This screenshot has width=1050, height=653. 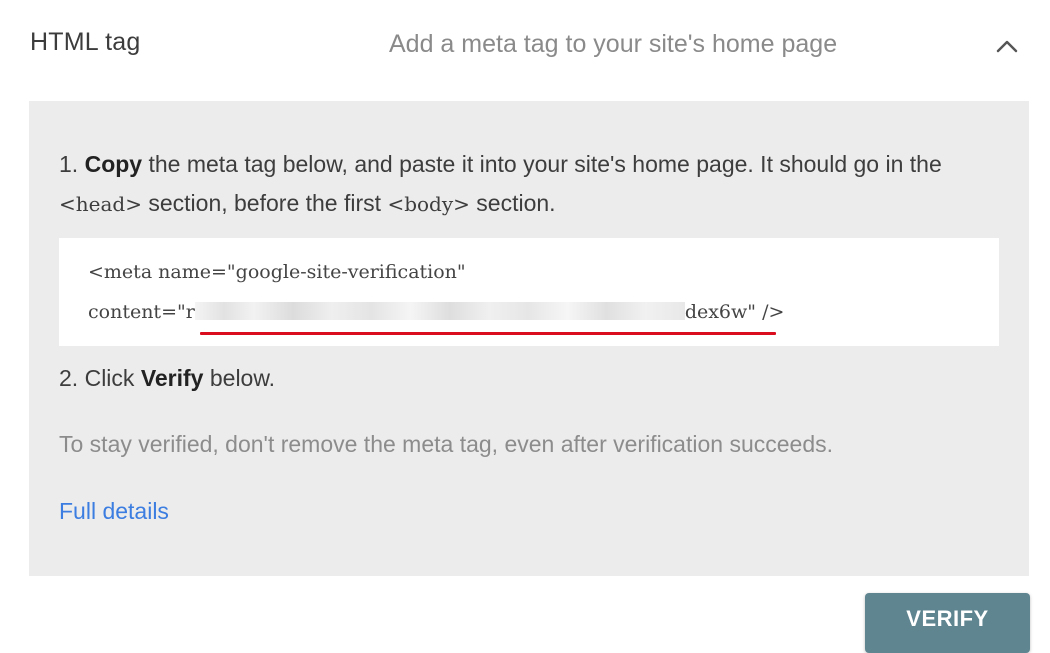 I want to click on redacted-token, so click(x=439, y=311).